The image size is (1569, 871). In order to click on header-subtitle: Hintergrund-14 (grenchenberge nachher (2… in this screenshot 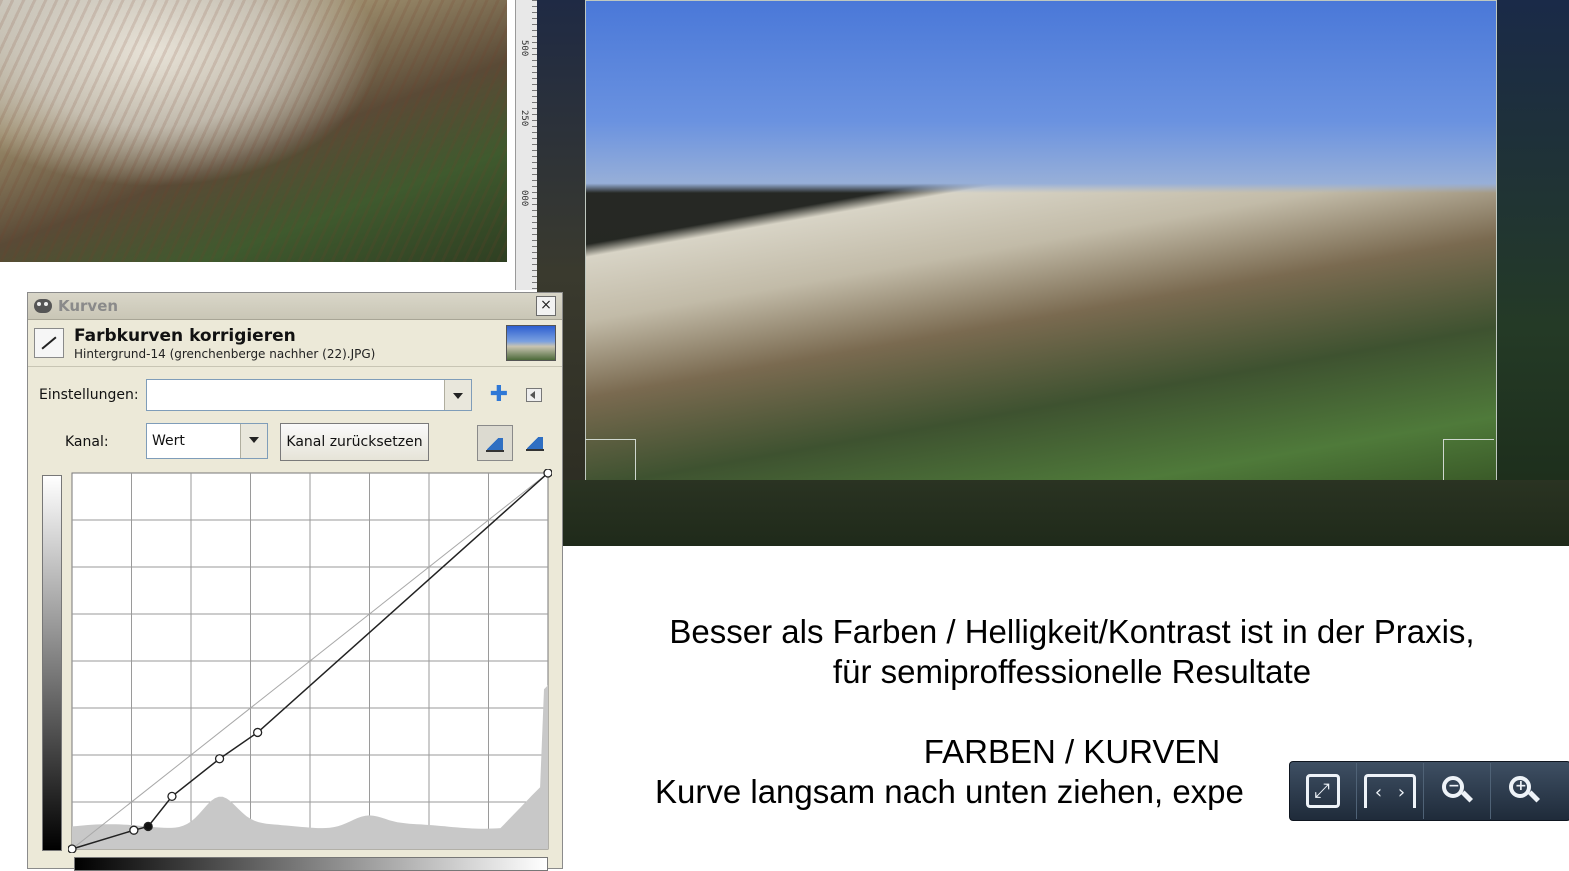, I will do `click(225, 353)`.